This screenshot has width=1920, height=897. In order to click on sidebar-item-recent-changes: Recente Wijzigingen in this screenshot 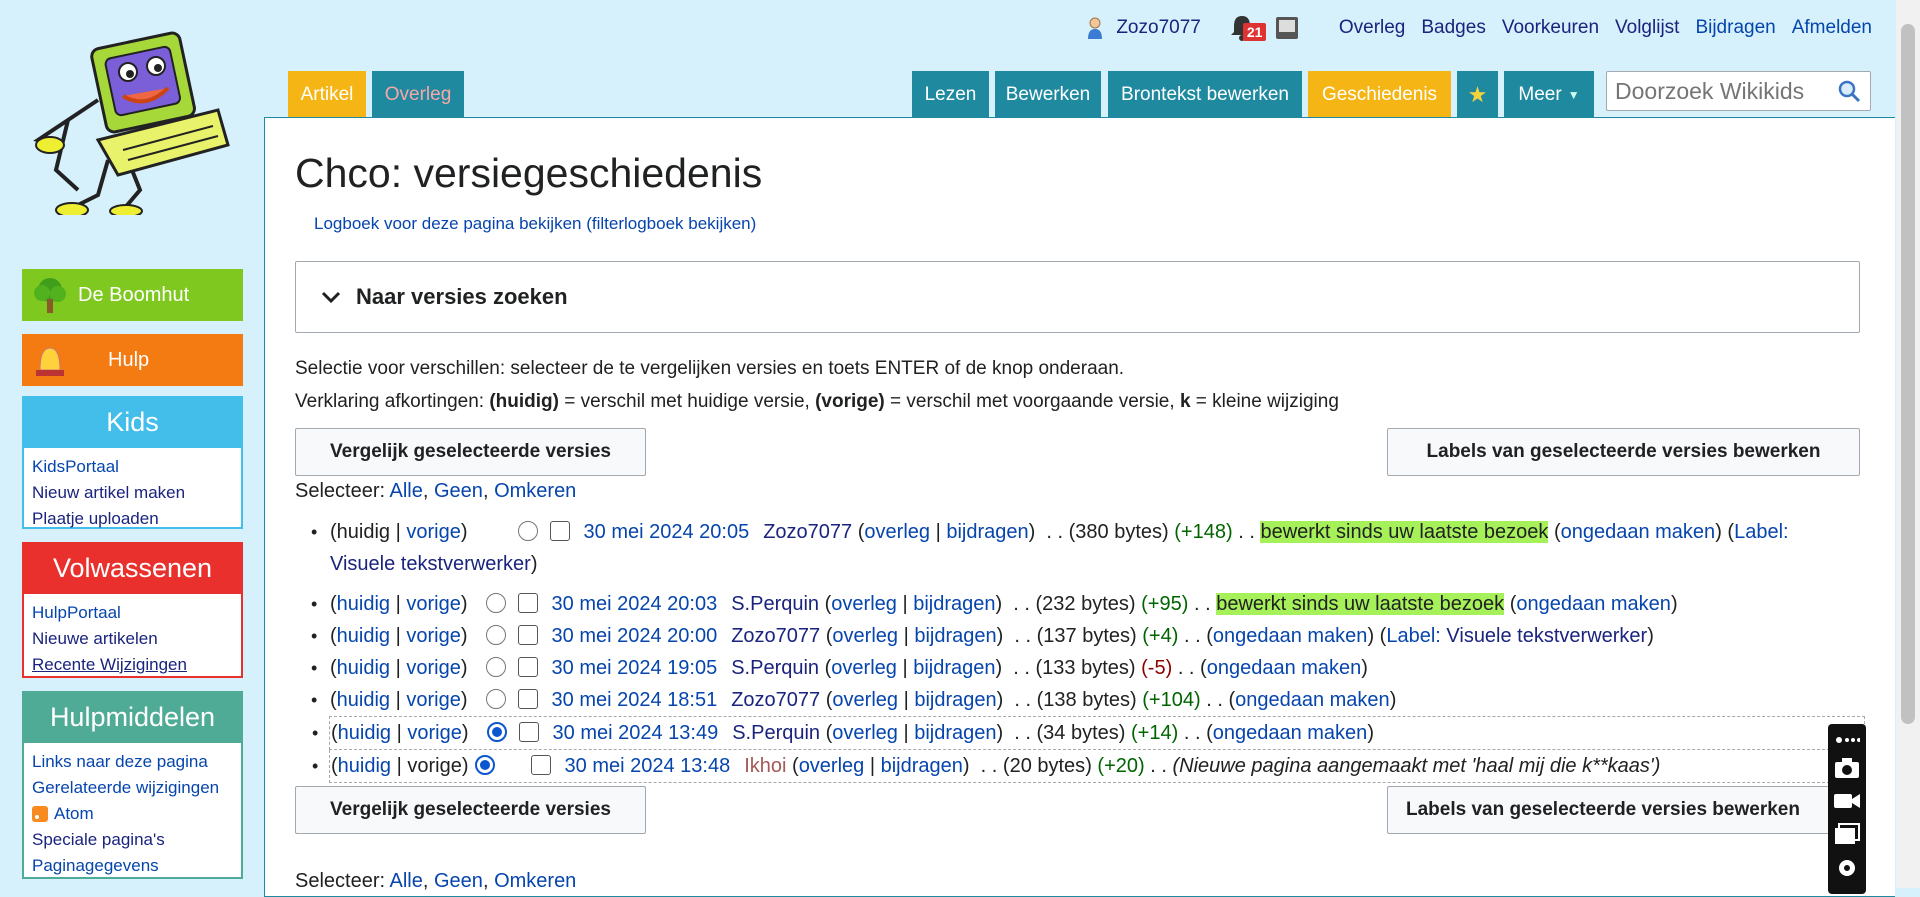, I will do `click(132, 665)`.